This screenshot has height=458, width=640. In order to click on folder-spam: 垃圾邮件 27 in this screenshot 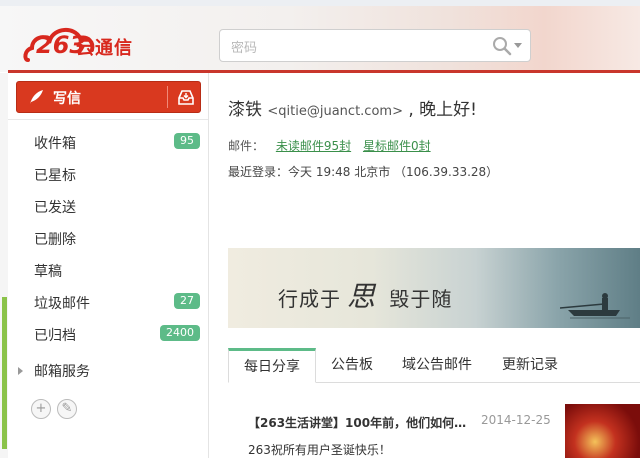, I will do `click(108, 302)`.